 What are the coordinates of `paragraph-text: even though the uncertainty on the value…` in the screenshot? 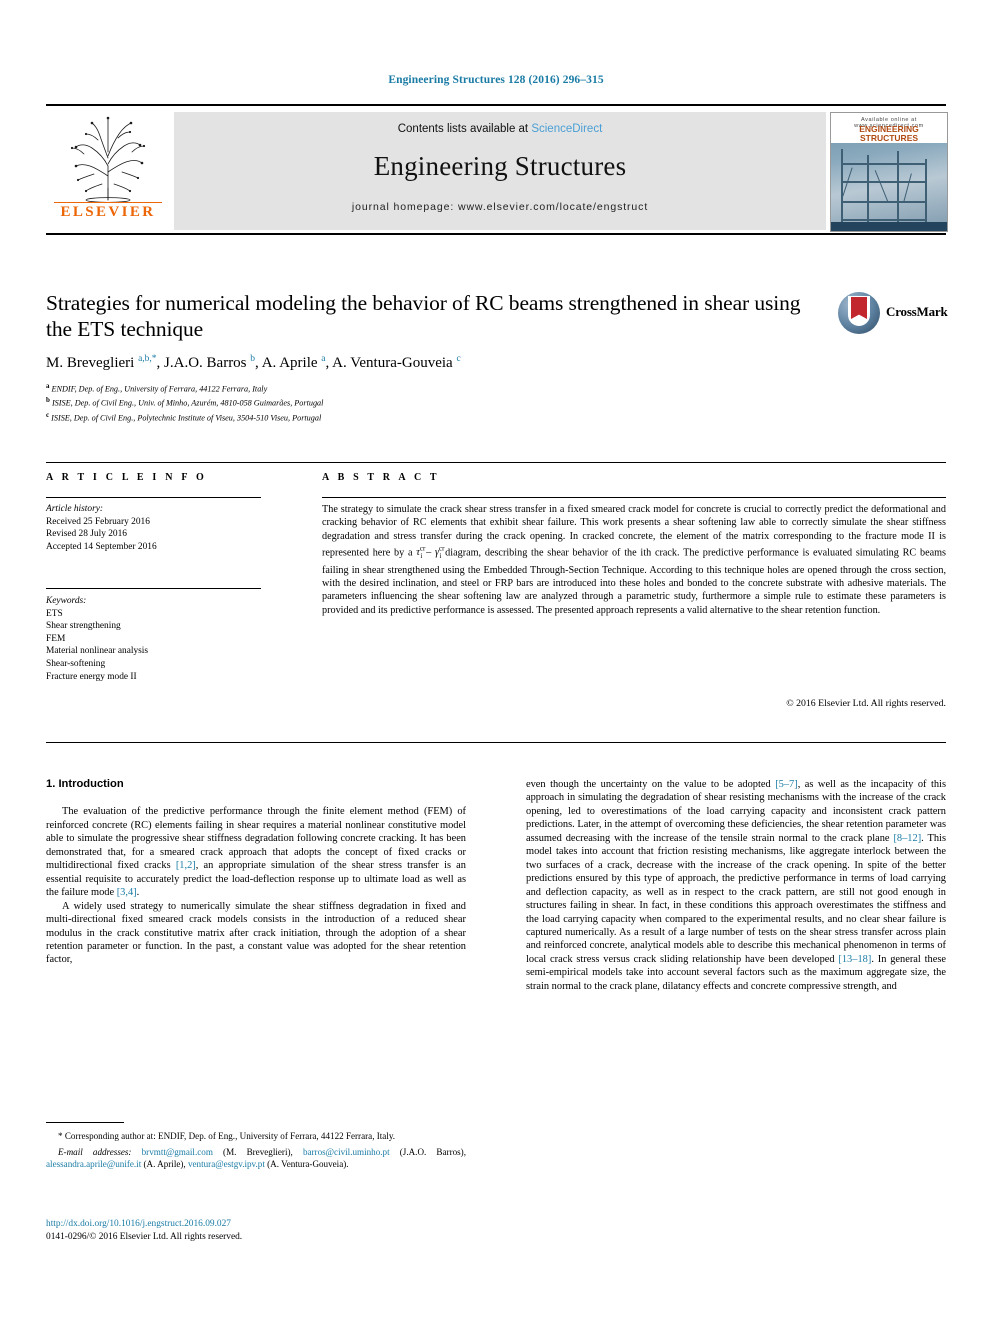 It's located at (651, 784).